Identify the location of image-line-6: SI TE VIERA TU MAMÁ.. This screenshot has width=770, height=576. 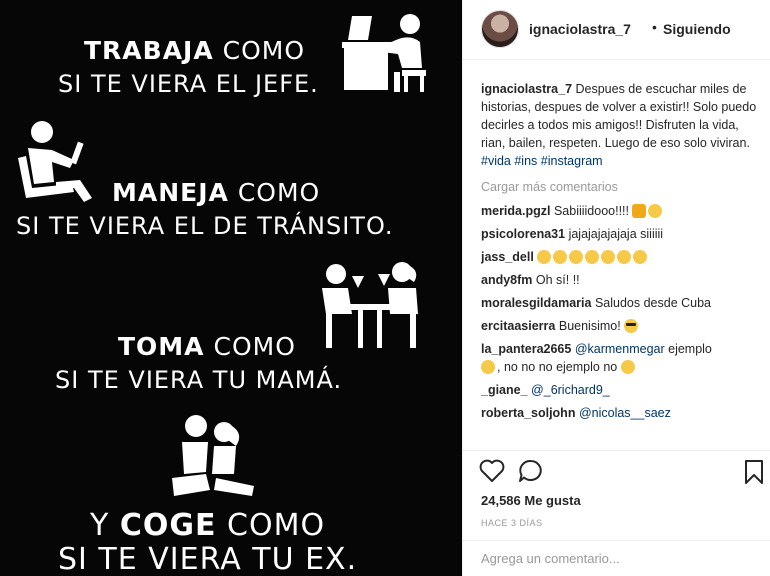
(199, 380).